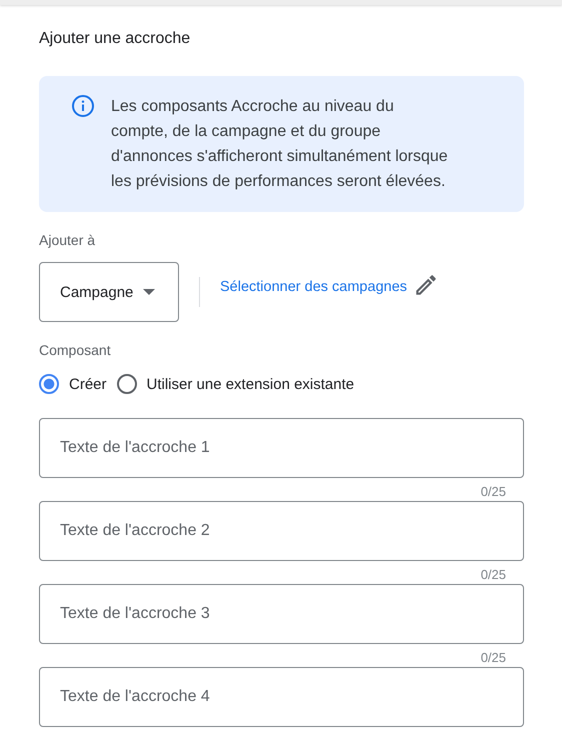 This screenshot has height=754, width=562. I want to click on radio-label: Créer, so click(88, 384).